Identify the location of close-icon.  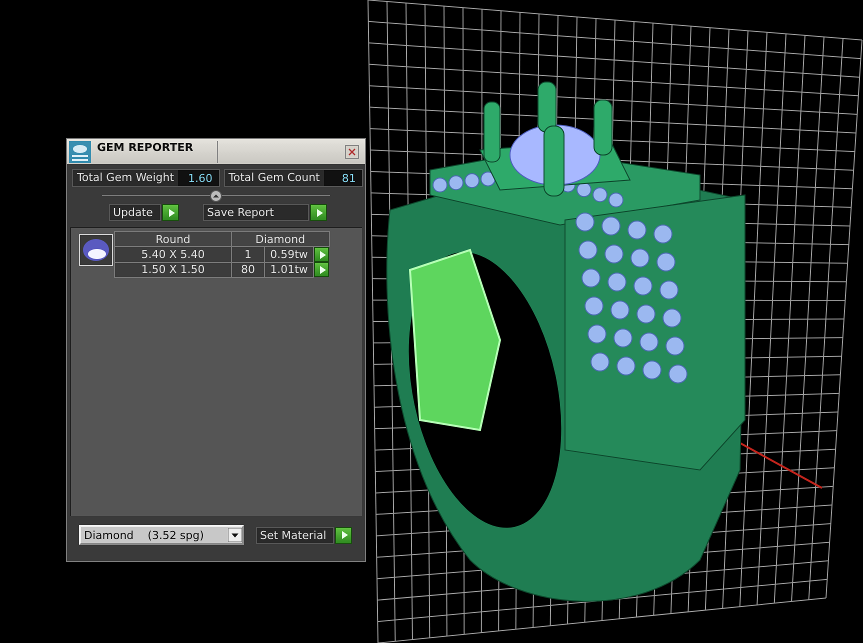
(352, 151).